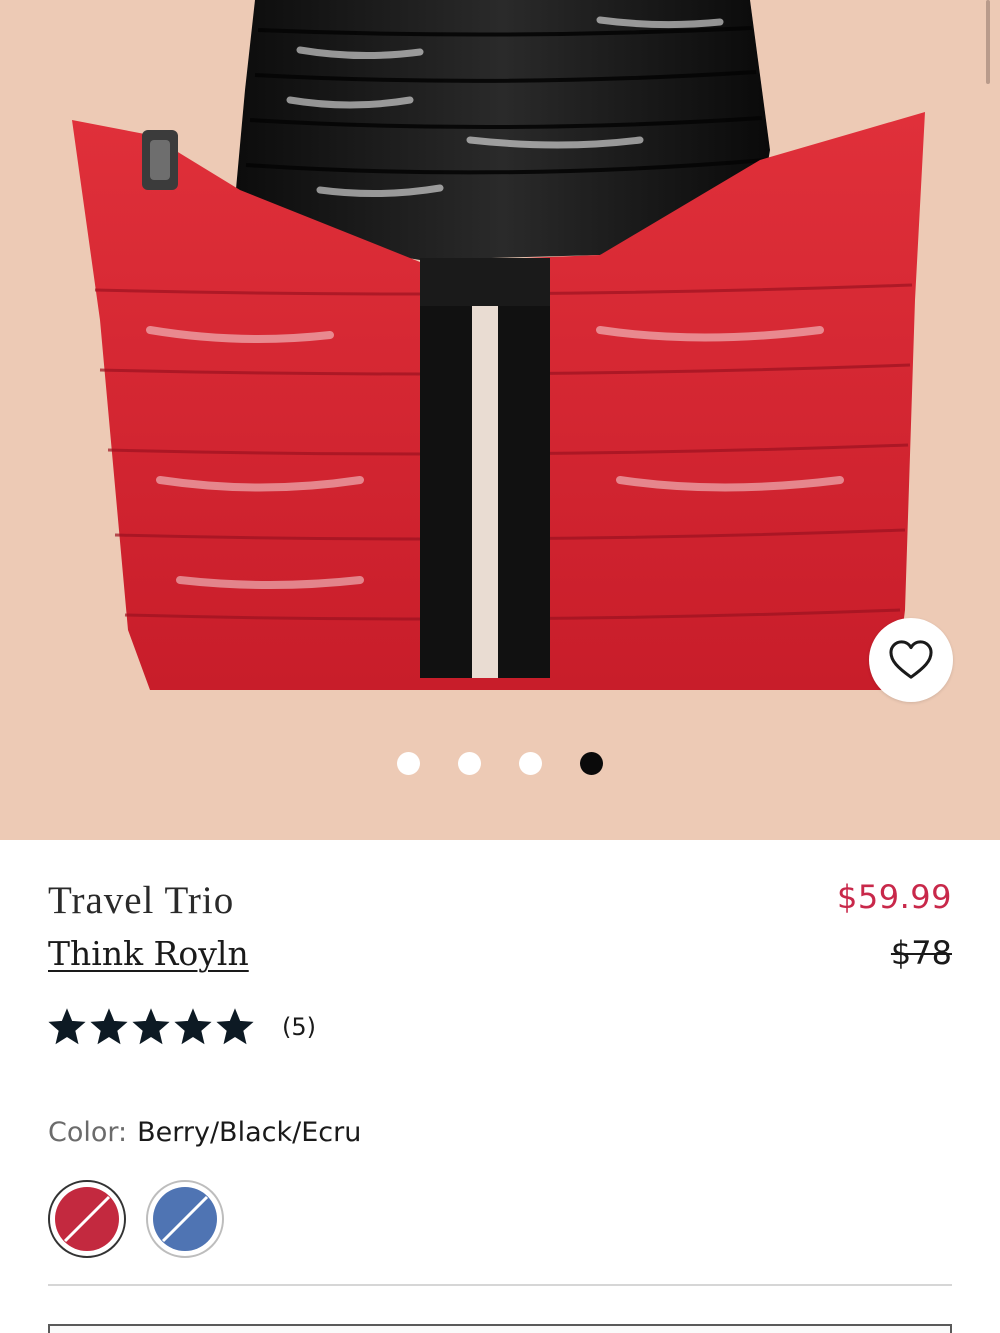  I want to click on heart-outline-icon, so click(911, 659).